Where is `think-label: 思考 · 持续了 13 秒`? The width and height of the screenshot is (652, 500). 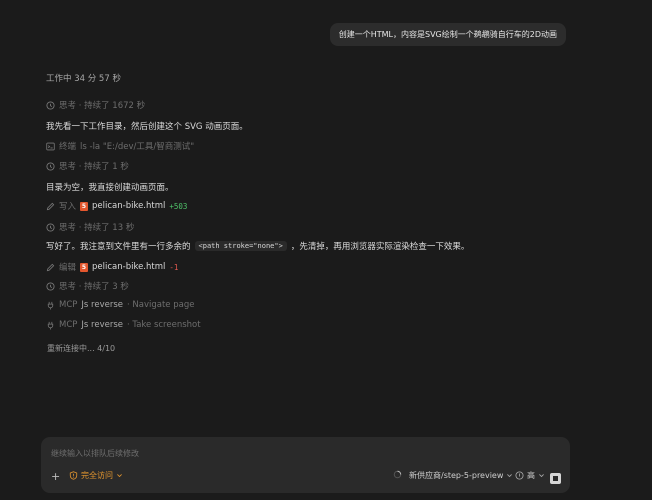 think-label: 思考 · 持续了 13 秒 is located at coordinates (97, 228).